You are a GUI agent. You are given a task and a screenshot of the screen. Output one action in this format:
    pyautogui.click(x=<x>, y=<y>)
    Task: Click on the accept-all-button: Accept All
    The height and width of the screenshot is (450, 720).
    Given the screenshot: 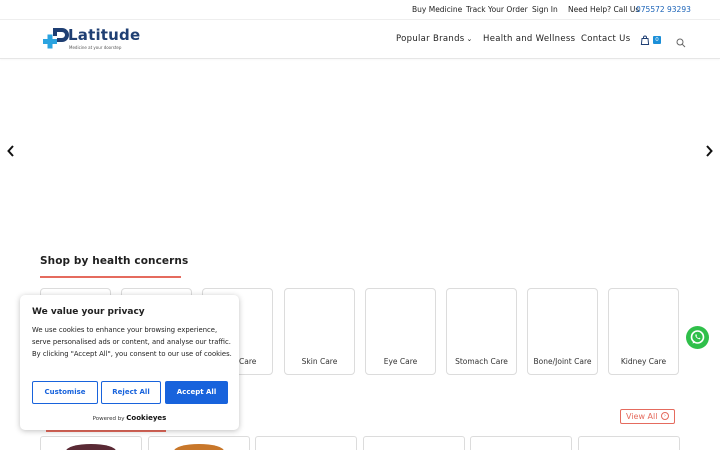 What is the action you would take?
    pyautogui.click(x=196, y=392)
    